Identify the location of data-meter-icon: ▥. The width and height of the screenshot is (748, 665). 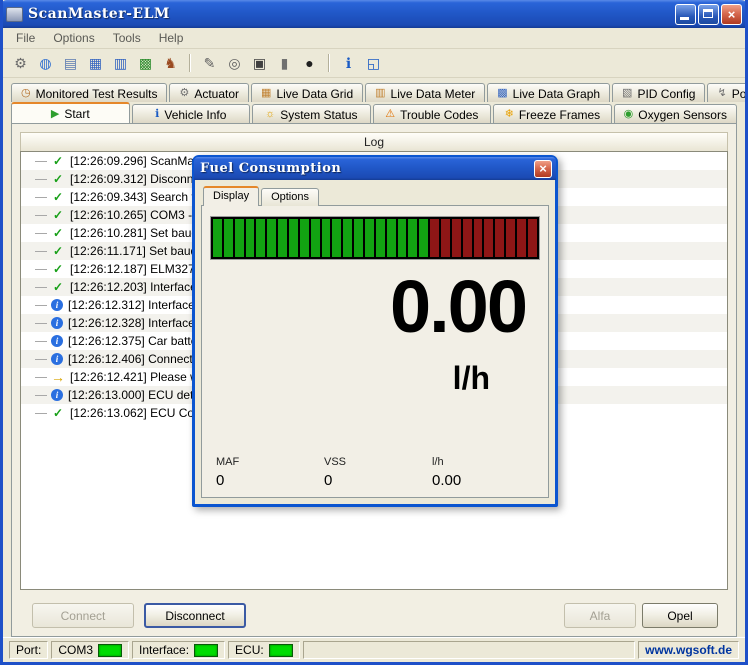
(120, 63).